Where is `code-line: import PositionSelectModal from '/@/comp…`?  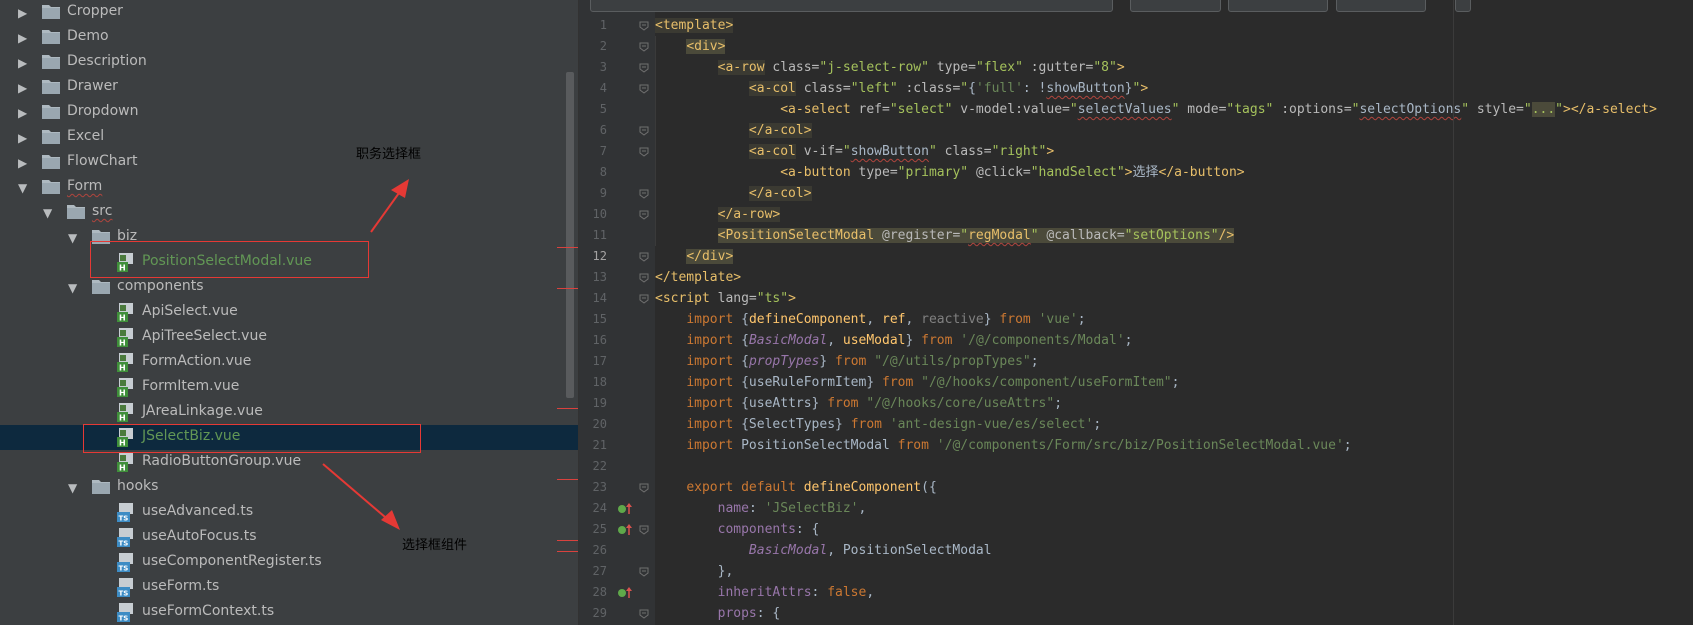 code-line: import PositionSelectModal from '/@/comp… is located at coordinates (1003, 445).